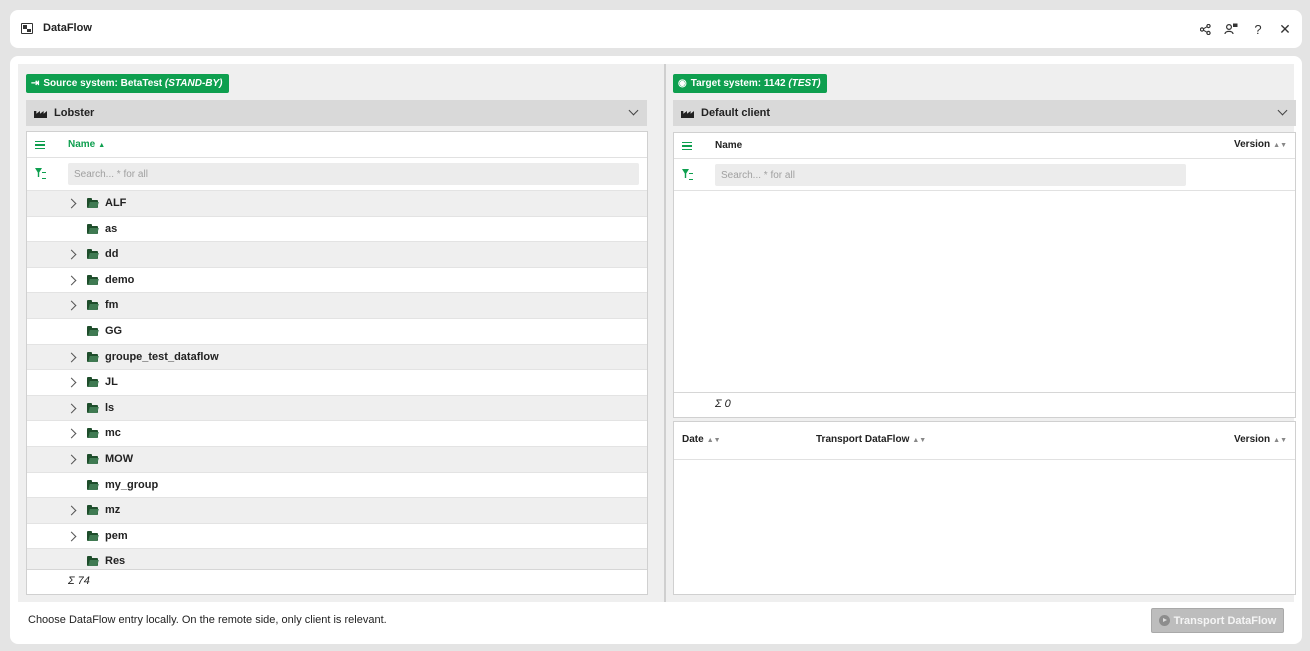 This screenshot has height=651, width=1310. Describe the element at coordinates (1231, 29) in the screenshot. I see `user-group-icon` at that location.